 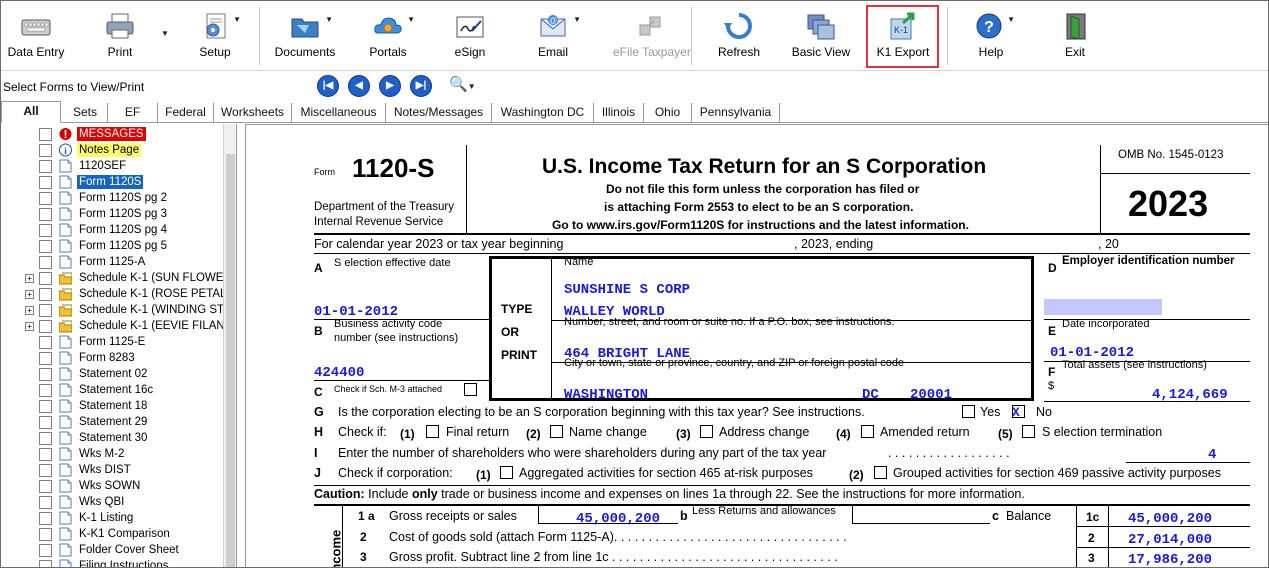 What do you see at coordinates (339, 113) in the screenshot?
I see `tab-miscellaneous: Miscellaneous` at bounding box center [339, 113].